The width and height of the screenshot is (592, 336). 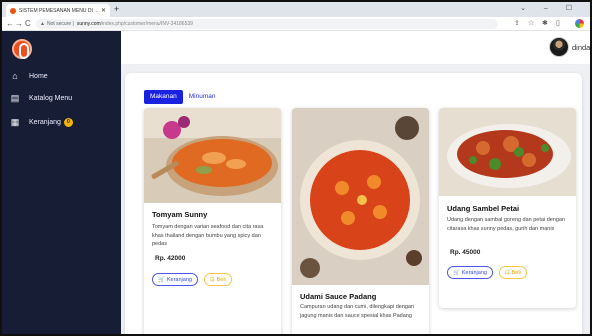 I want to click on home-icon: ⌂, so click(x=15, y=76).